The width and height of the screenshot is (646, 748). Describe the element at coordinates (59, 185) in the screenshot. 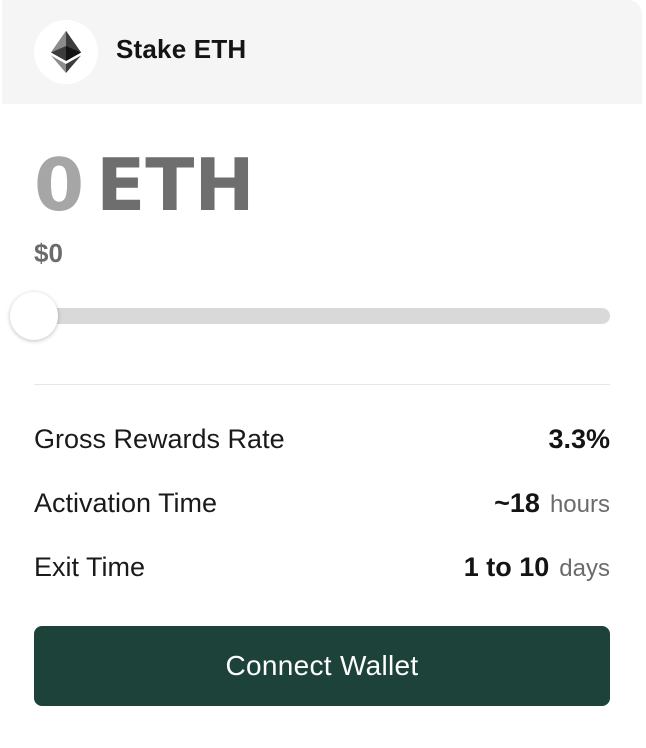

I see `amount-value: 0` at that location.